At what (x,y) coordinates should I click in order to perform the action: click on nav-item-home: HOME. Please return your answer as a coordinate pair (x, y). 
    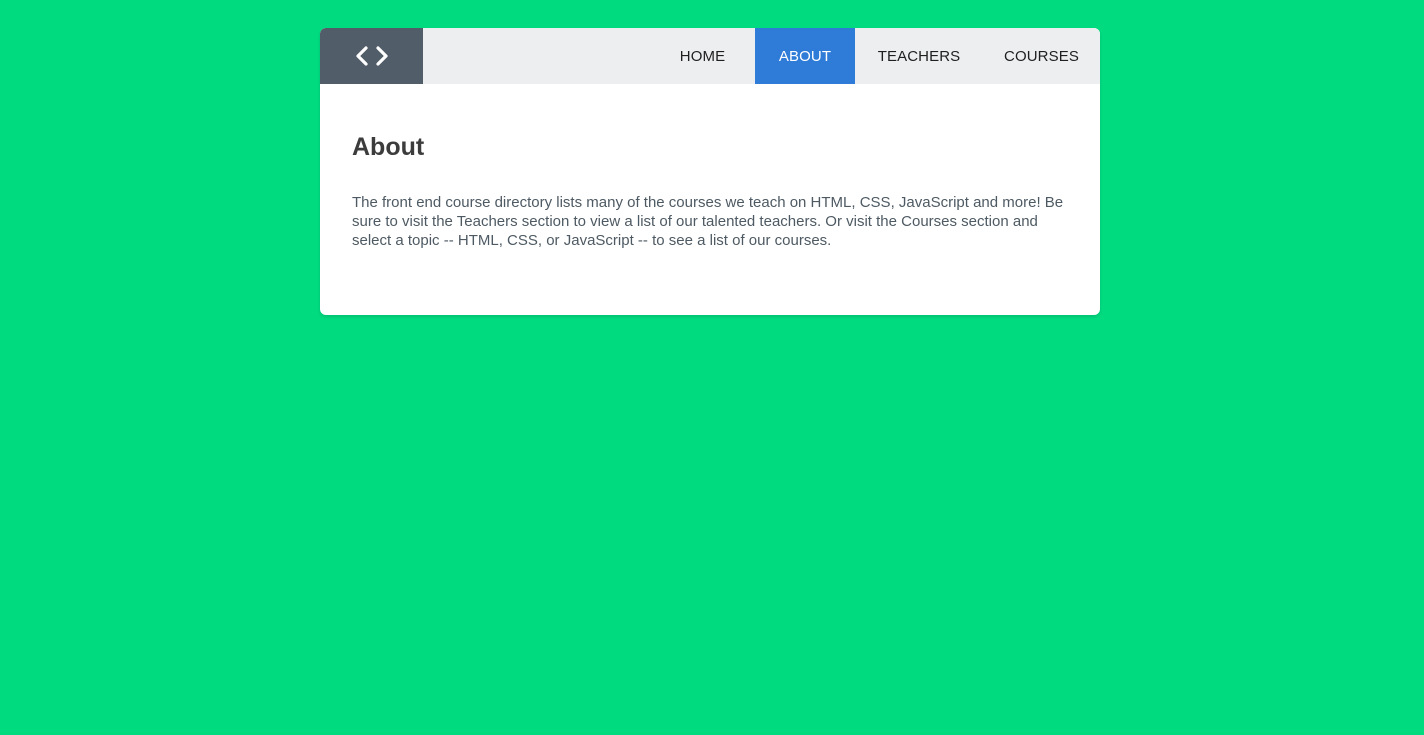
    Looking at the image, I should click on (702, 56).